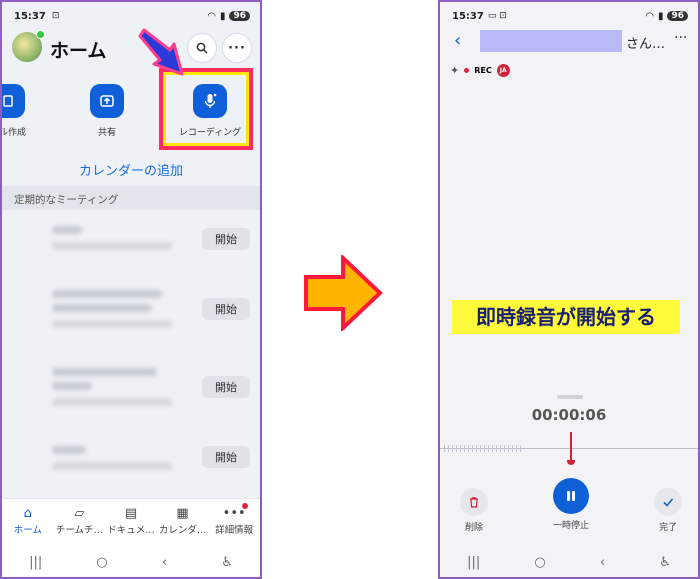  I want to click on notification-dot, so click(245, 506).